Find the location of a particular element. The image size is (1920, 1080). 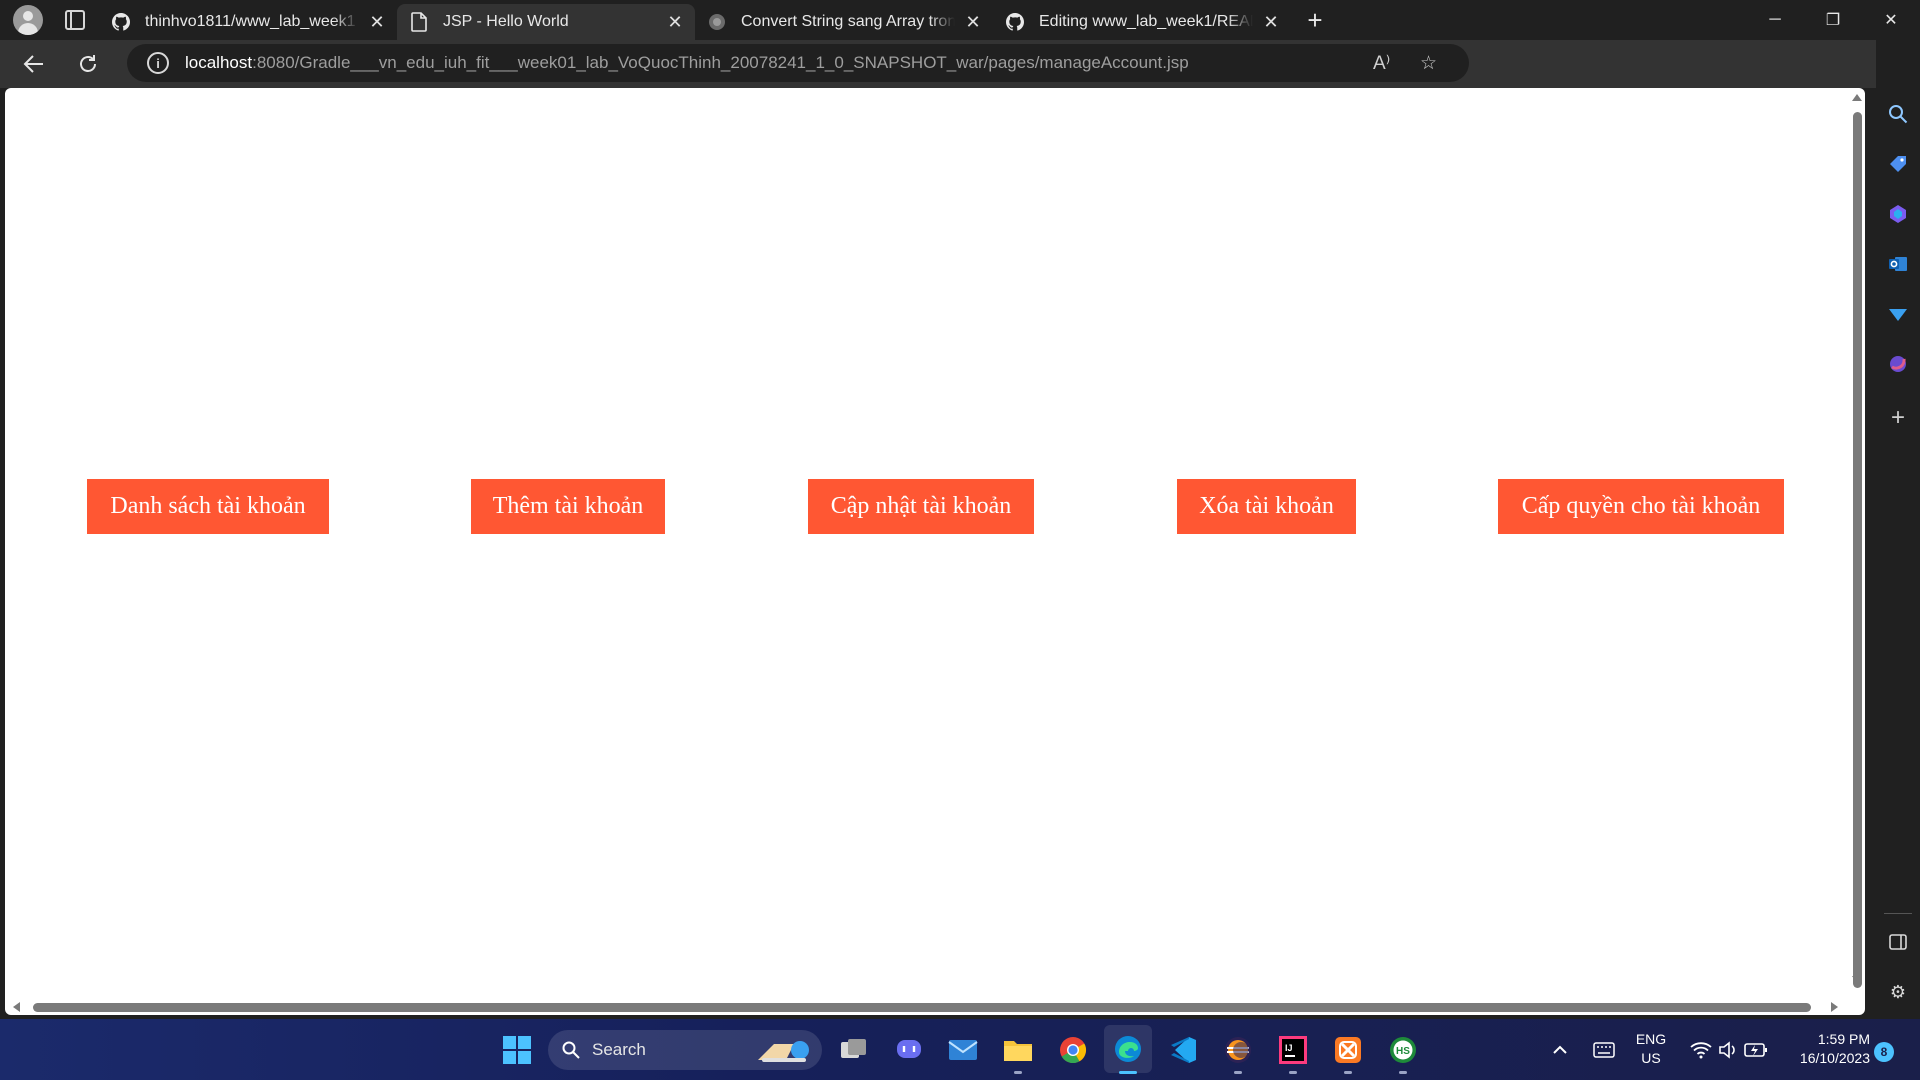

svg-text: HS is located at coordinates (1403, 1051).